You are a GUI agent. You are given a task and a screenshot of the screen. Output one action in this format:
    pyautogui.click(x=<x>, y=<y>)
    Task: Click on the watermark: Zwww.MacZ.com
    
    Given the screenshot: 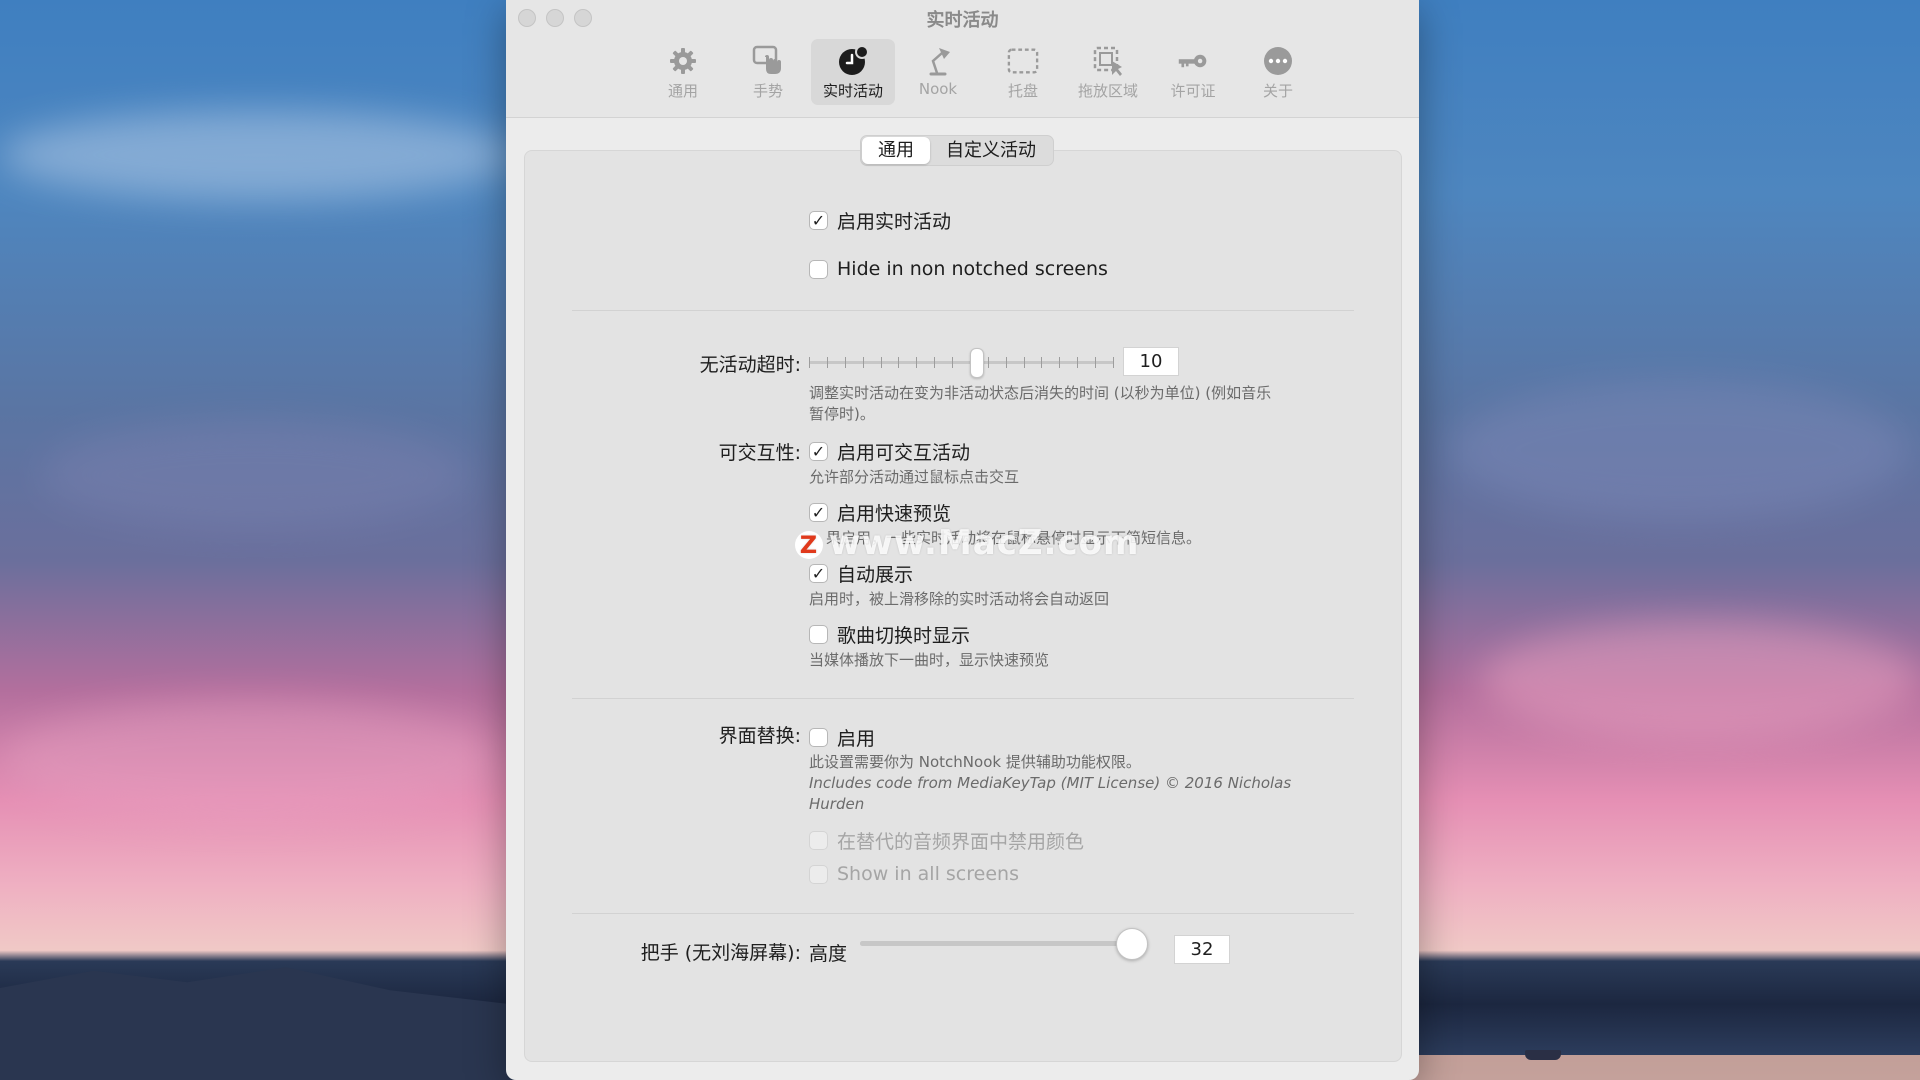 What is the action you would take?
    pyautogui.click(x=967, y=543)
    